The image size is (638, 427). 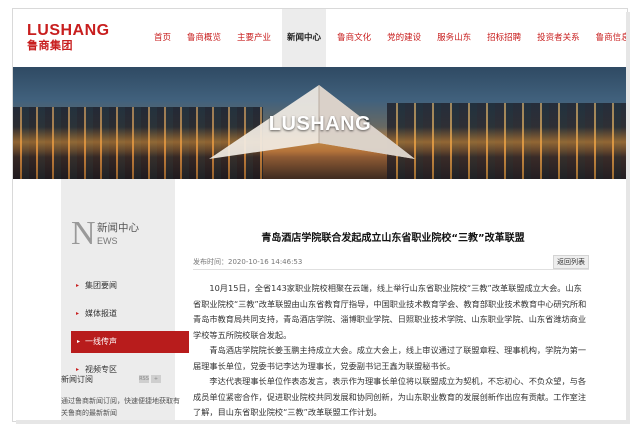 I want to click on subscribe-icons: RSS +, so click(x=149, y=384).